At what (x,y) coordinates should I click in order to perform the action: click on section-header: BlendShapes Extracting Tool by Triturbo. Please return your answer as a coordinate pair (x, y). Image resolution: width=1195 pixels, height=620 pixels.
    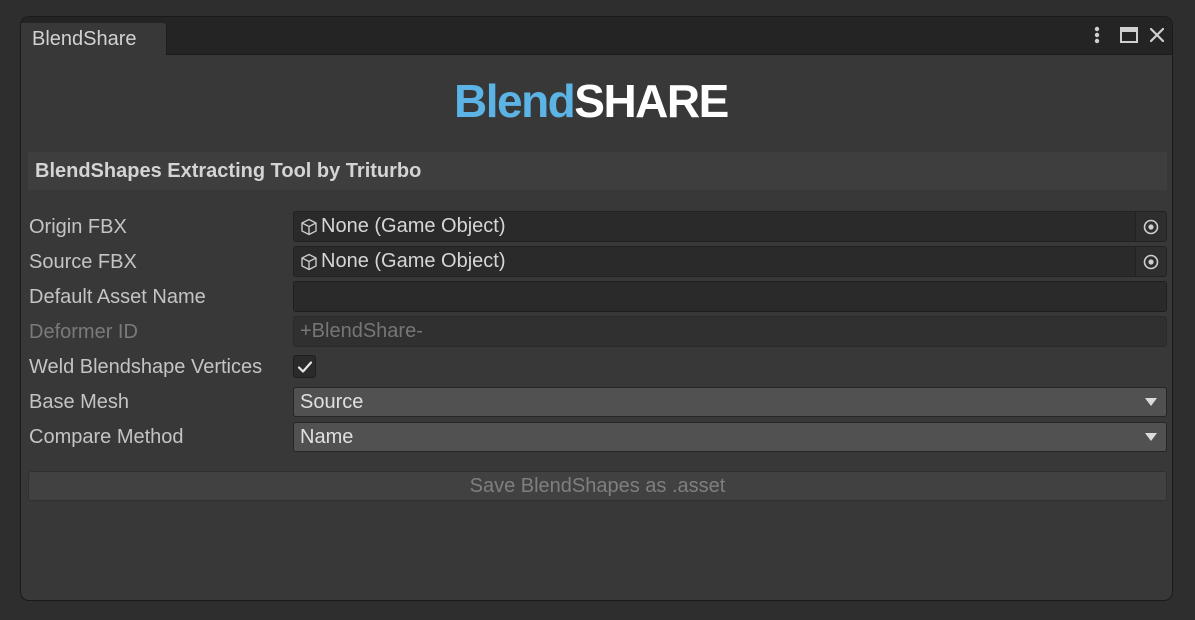
    Looking at the image, I should click on (597, 171).